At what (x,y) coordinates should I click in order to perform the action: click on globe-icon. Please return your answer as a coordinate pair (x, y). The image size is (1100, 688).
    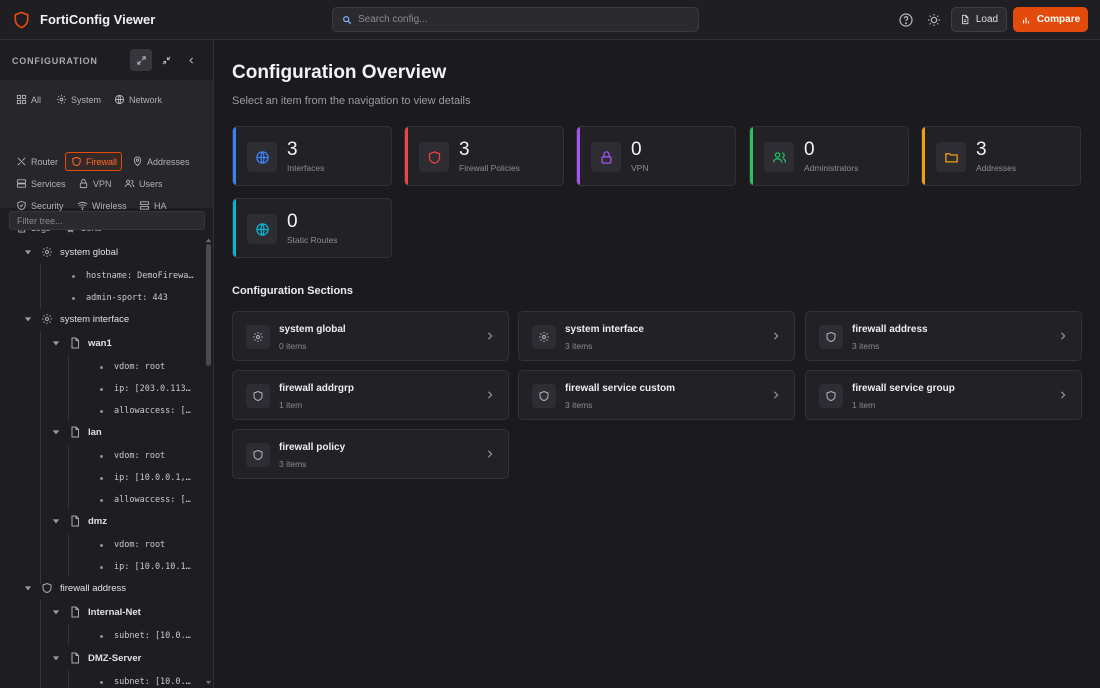
    Looking at the image, I should click on (262, 229).